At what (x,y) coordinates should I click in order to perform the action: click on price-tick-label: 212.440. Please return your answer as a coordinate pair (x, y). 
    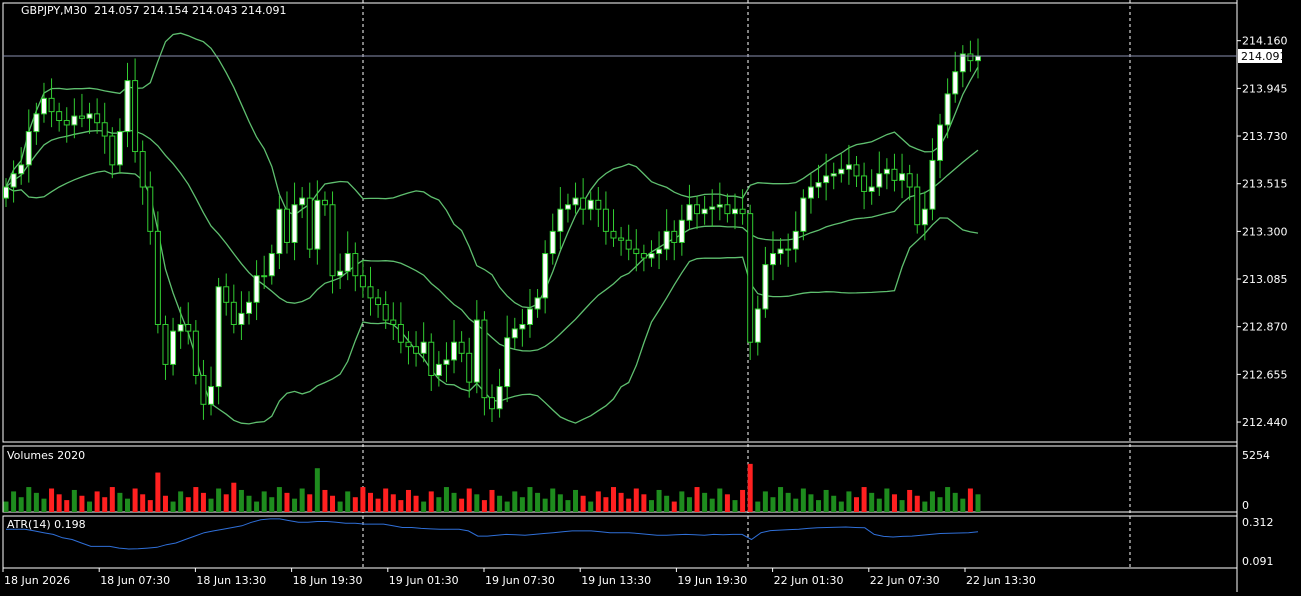
    Looking at the image, I should click on (1265, 422).